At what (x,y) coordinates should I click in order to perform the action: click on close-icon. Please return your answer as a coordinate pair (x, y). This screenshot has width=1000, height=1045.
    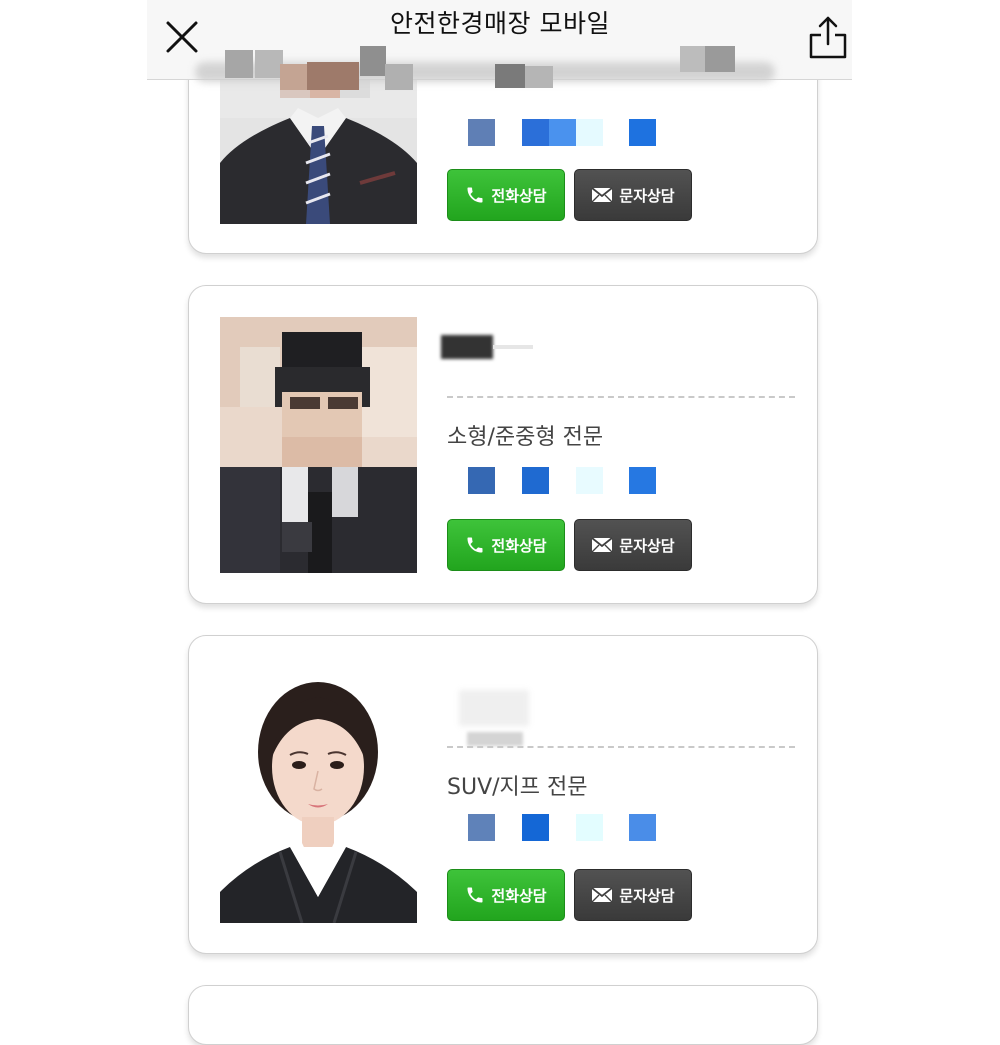
    Looking at the image, I should click on (182, 37).